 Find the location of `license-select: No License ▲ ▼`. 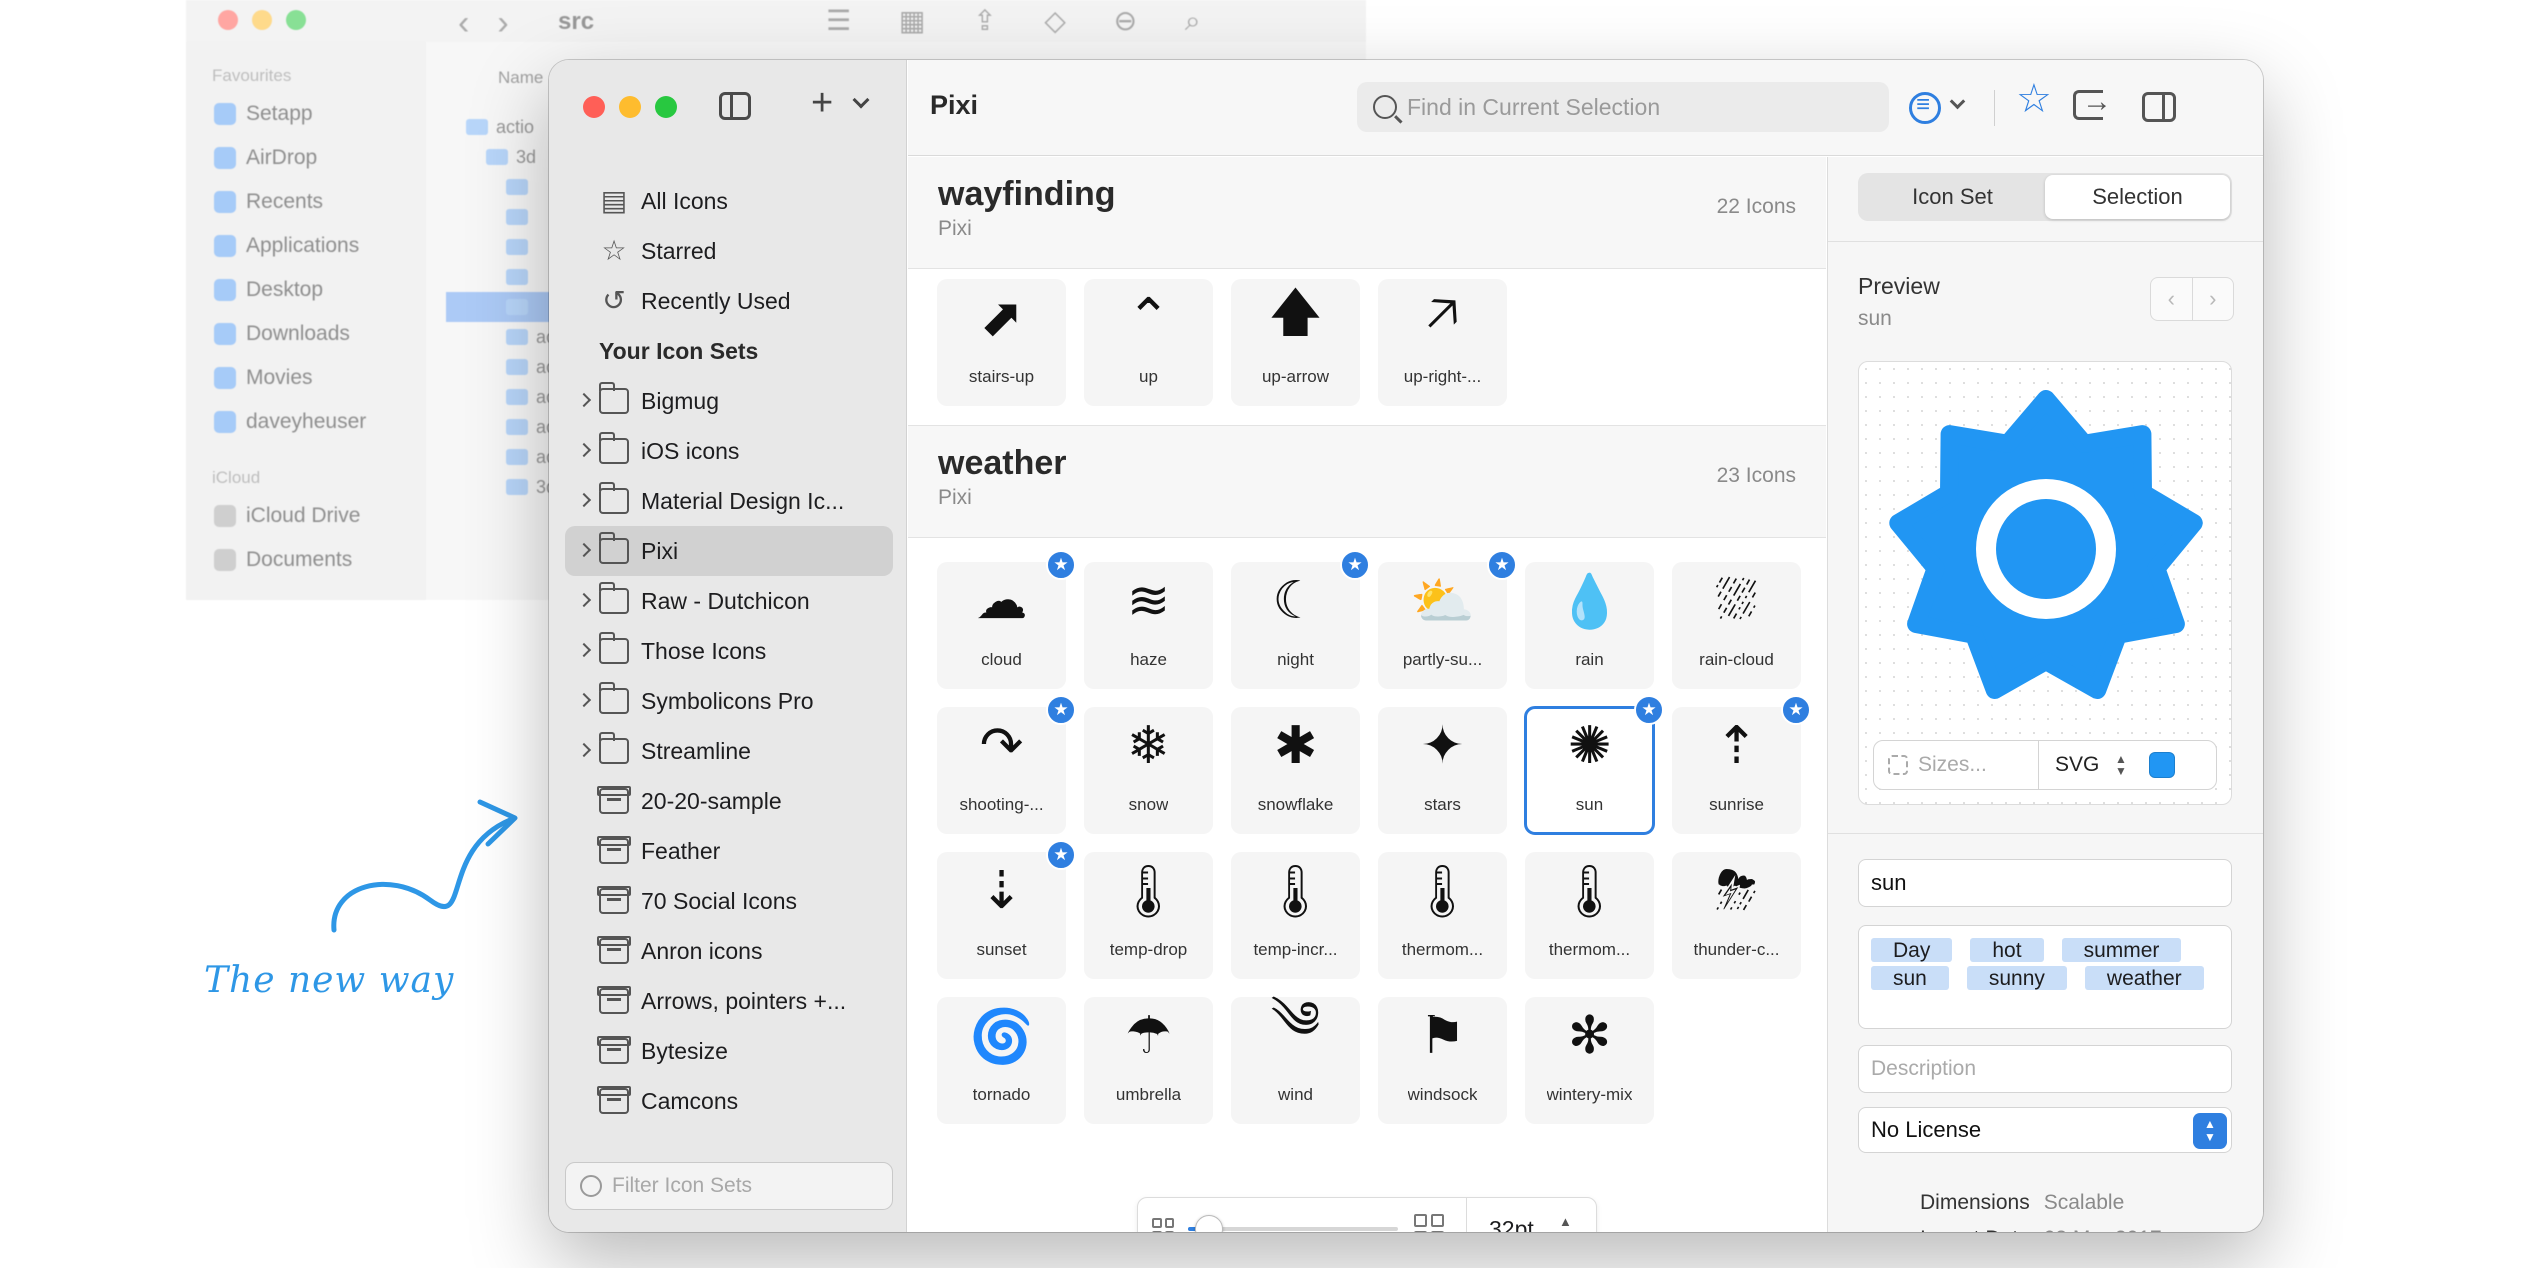

license-select: No License ▲ ▼ is located at coordinates (2045, 1130).